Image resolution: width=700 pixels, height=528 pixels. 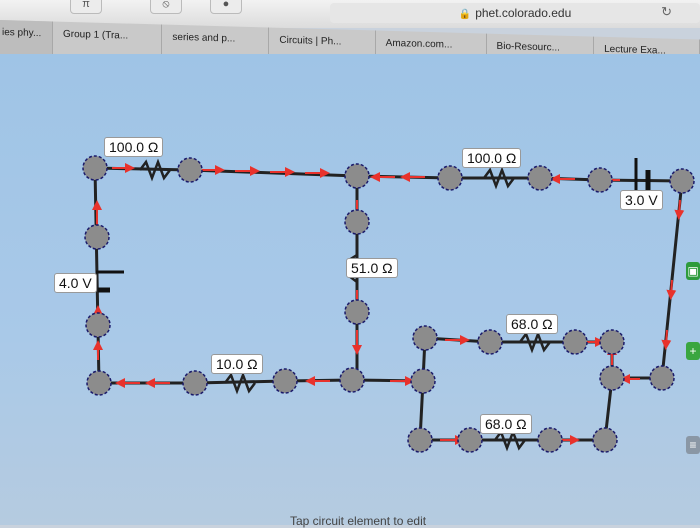 What do you see at coordinates (506, 424) in the screenshot?
I see `resistor-parallel-bottom-label: 68.0 Ω` at bounding box center [506, 424].